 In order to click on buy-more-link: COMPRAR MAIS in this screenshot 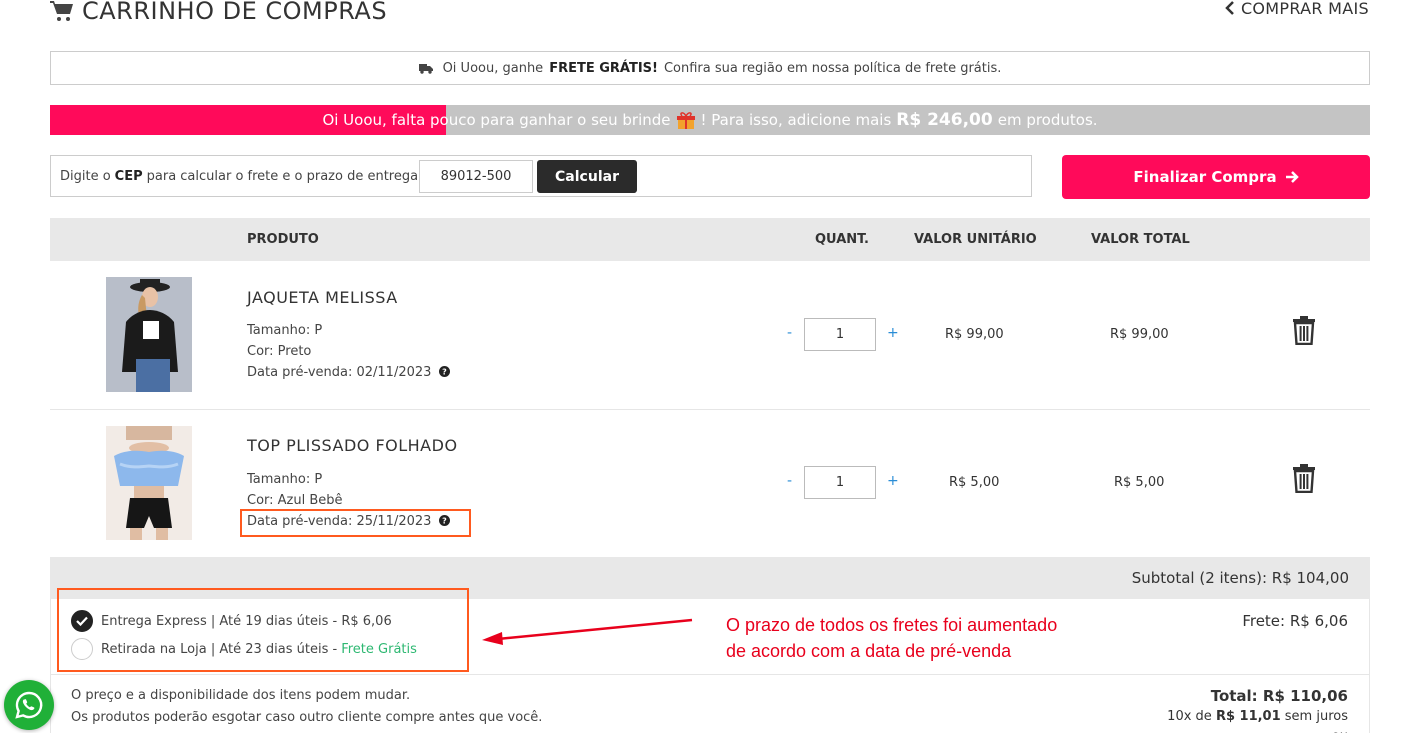, I will do `click(1297, 10)`.